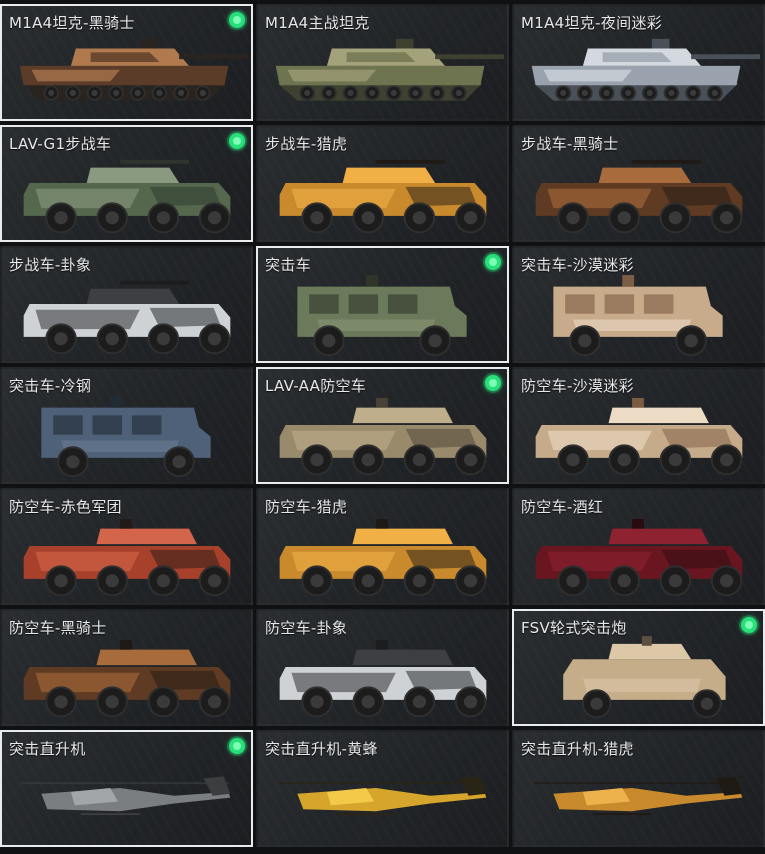 Image resolution: width=765 pixels, height=854 pixels. Describe the element at coordinates (306, 144) in the screenshot. I see `vehicle-name: 步战车-猎虎` at that location.